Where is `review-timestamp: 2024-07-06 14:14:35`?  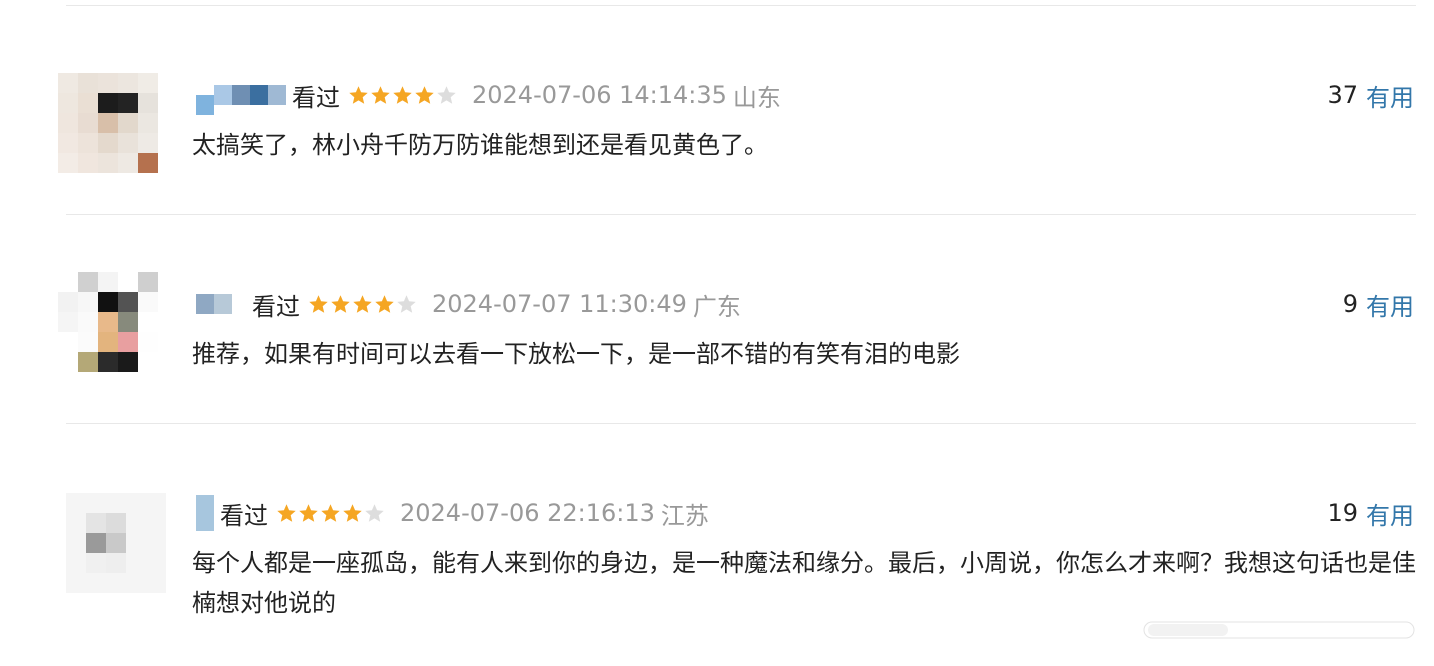
review-timestamp: 2024-07-06 14:14:35 is located at coordinates (599, 95).